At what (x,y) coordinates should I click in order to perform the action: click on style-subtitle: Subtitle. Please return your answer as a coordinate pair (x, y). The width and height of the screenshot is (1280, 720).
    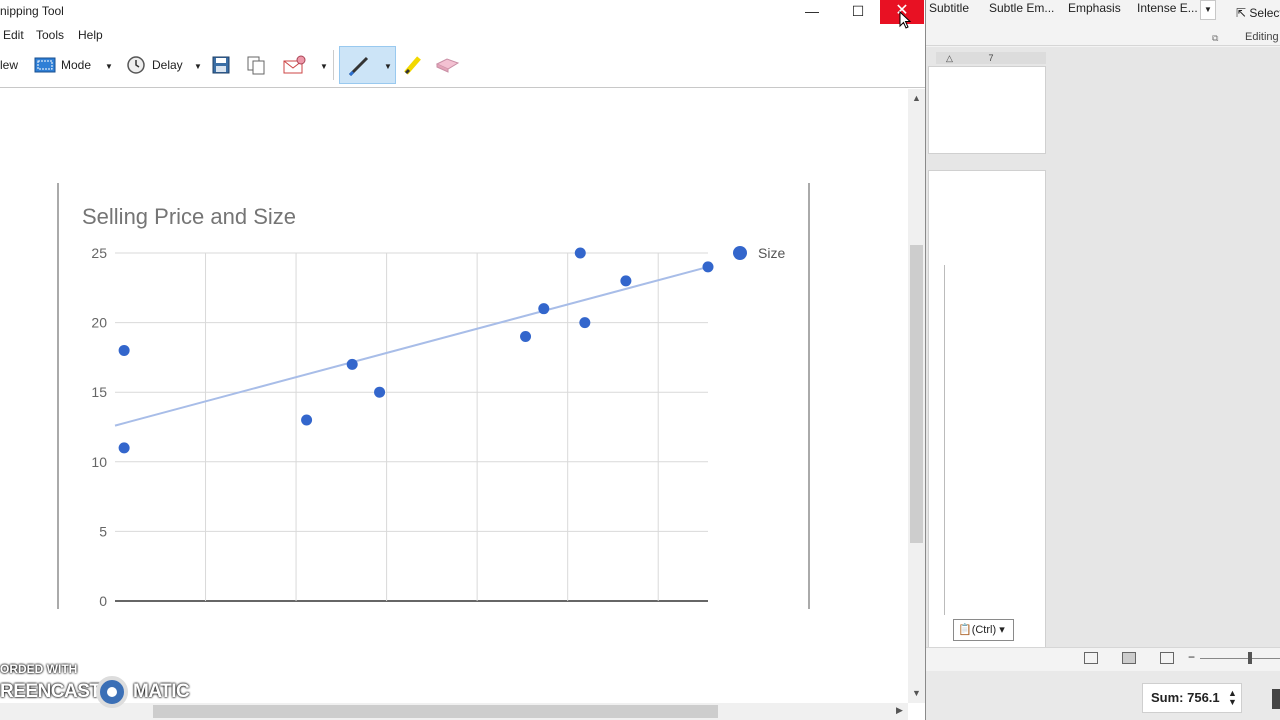
    Looking at the image, I should click on (949, 10).